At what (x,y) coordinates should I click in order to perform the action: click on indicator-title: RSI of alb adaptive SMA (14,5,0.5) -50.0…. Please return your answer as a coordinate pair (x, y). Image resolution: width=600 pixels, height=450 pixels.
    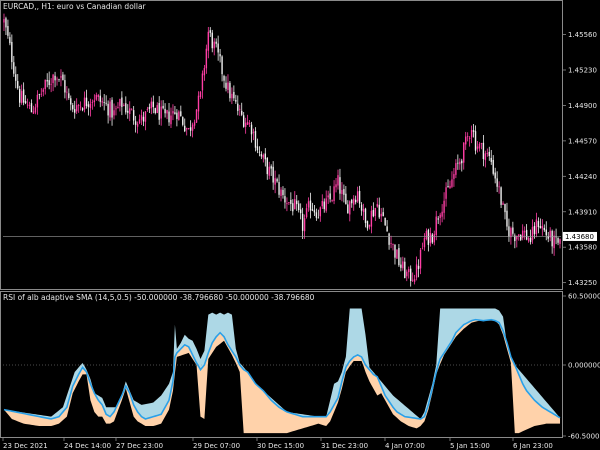
    Looking at the image, I should click on (159, 297).